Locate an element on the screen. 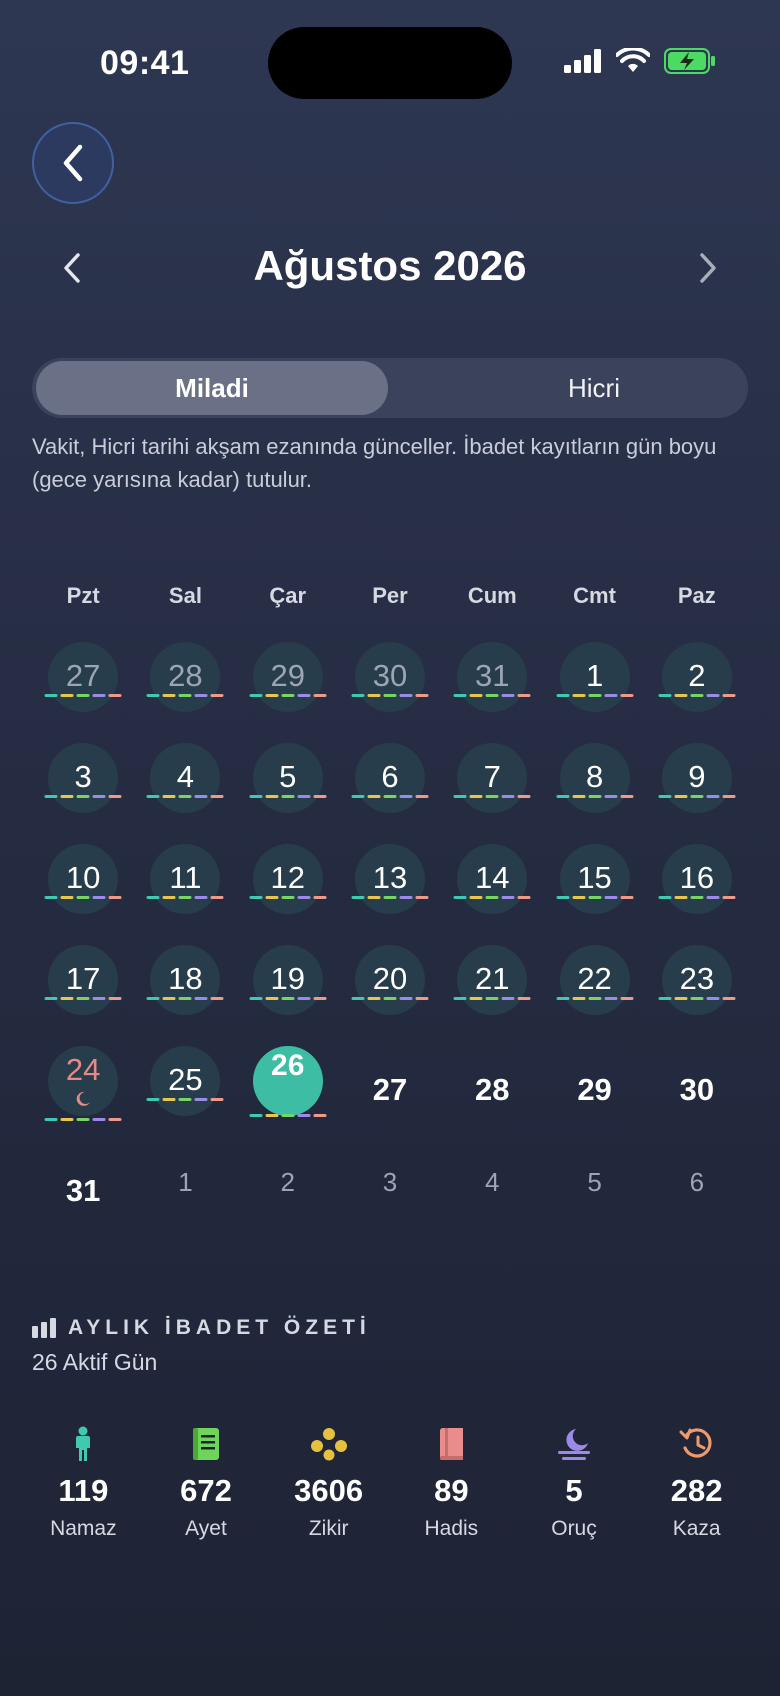 Image resolution: width=780 pixels, height=1696 pixels. calendar-day: 20 is located at coordinates (390, 983).